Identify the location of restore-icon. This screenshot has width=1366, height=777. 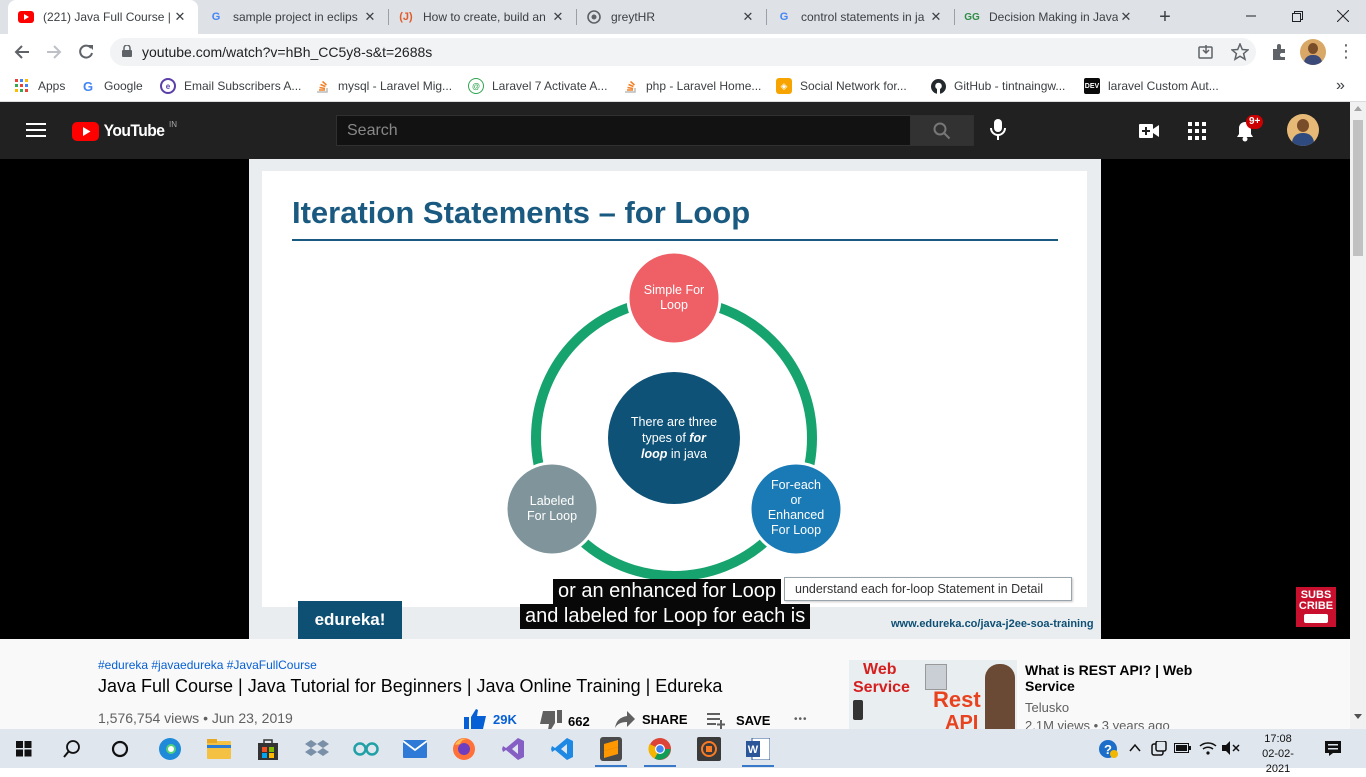
(1297, 16).